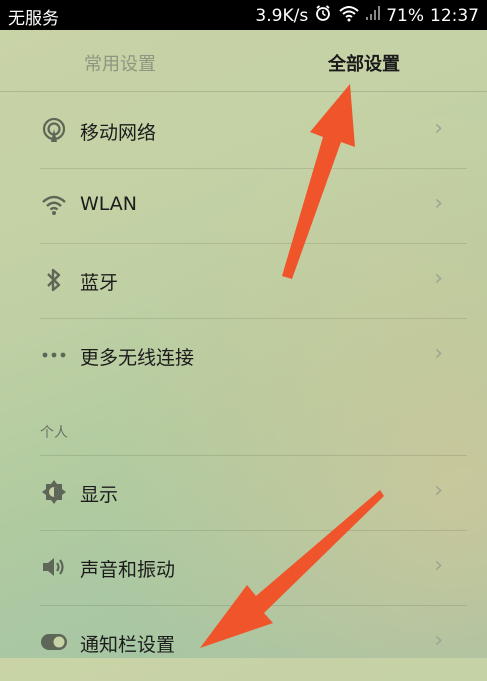 The width and height of the screenshot is (487, 681). Describe the element at coordinates (292, 569) in the screenshot. I see `arrow-to-notification-settings` at that location.